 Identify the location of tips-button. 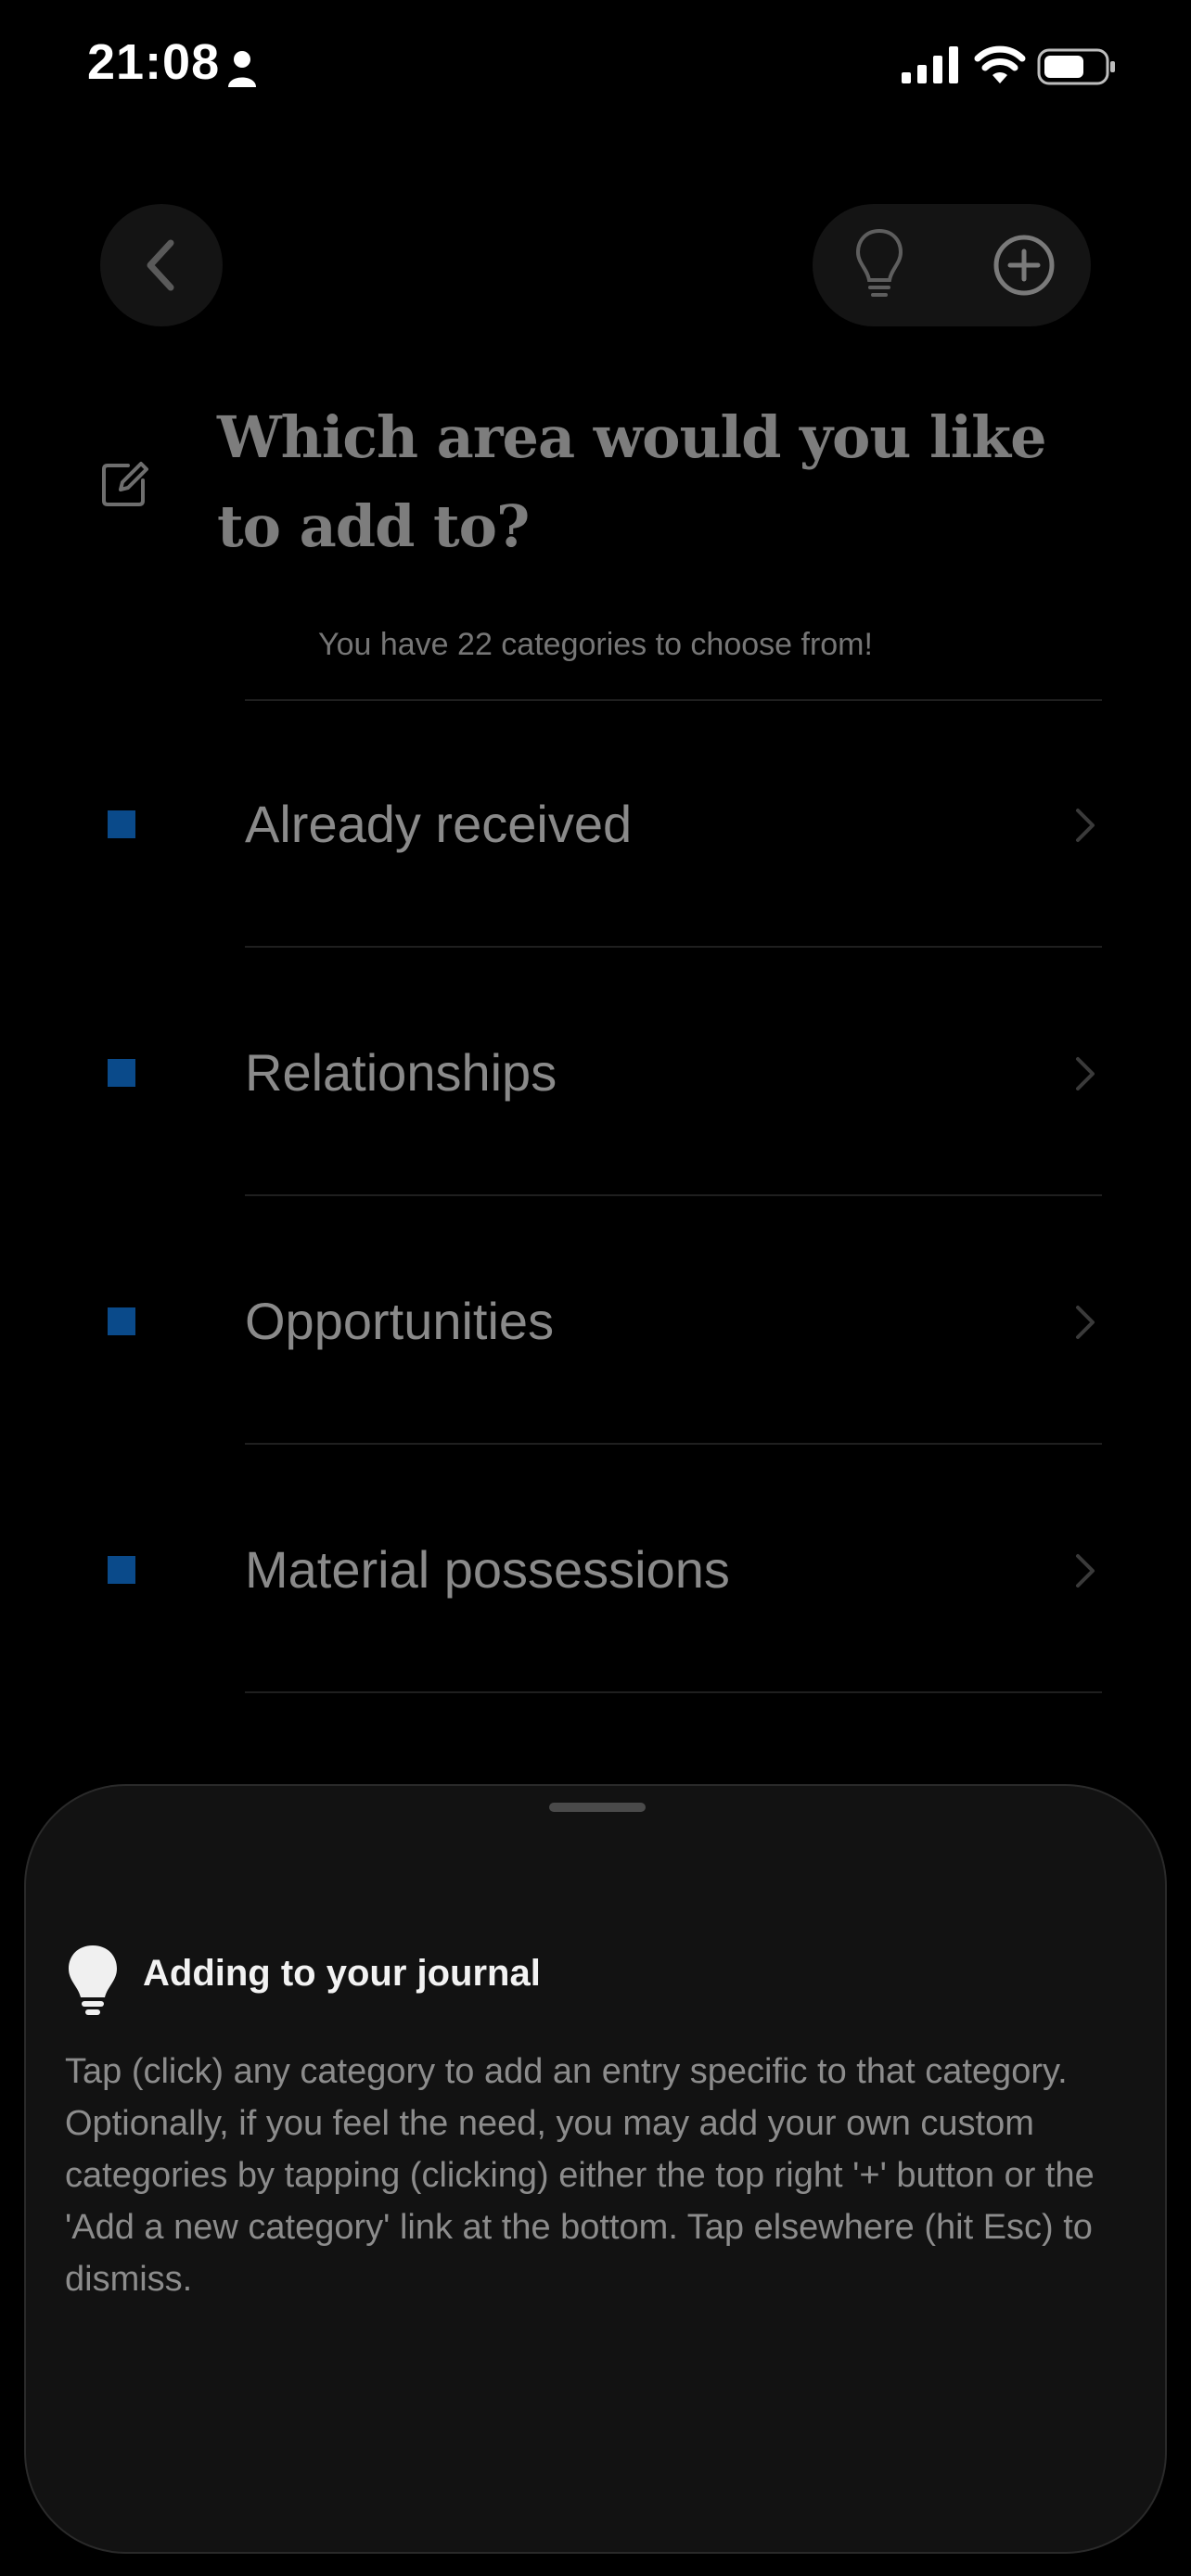
(879, 266).